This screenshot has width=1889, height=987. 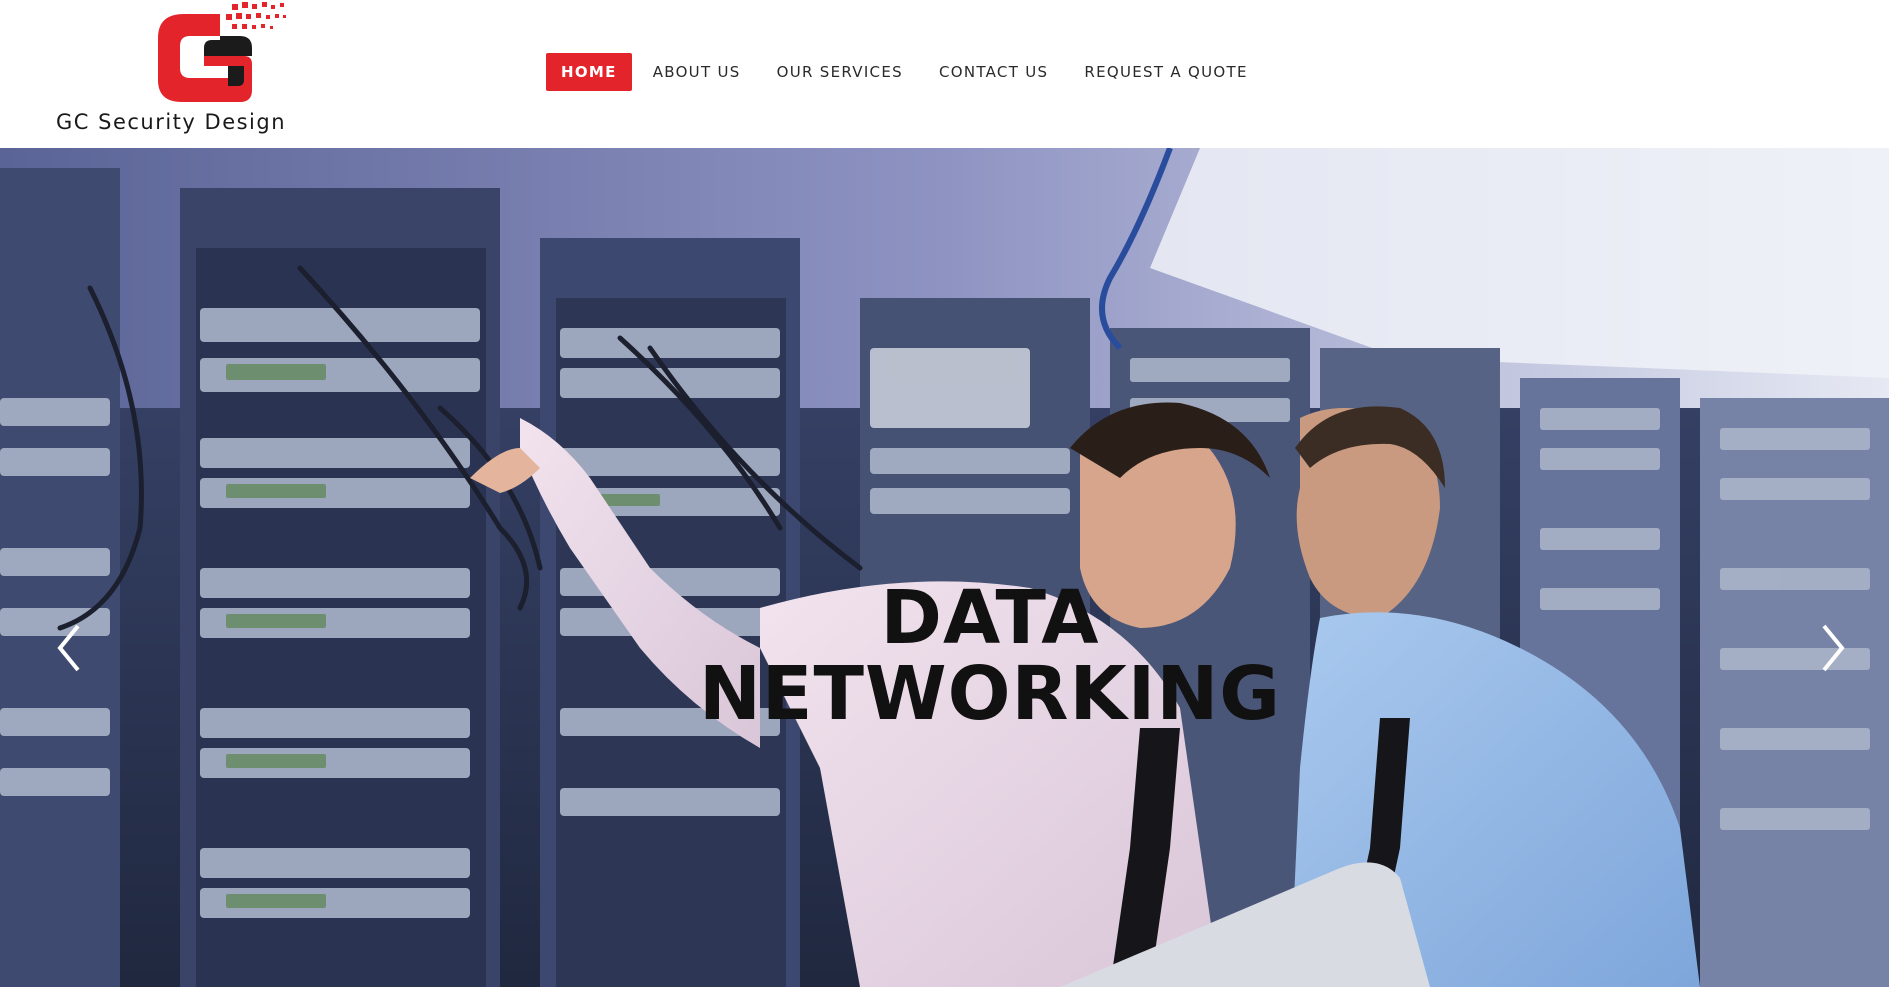 I want to click on logo: GC Security Design, so click(x=182, y=70).